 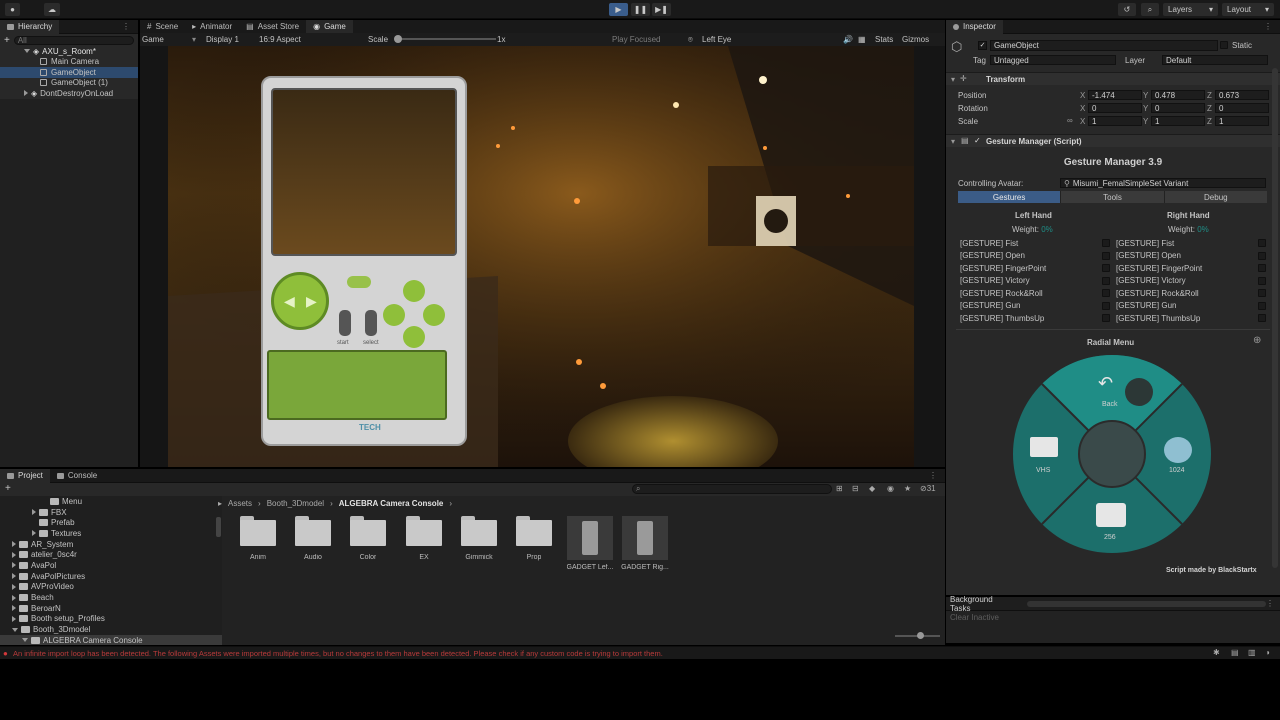 I want to click on tree-item: FBX, so click(x=111, y=512).